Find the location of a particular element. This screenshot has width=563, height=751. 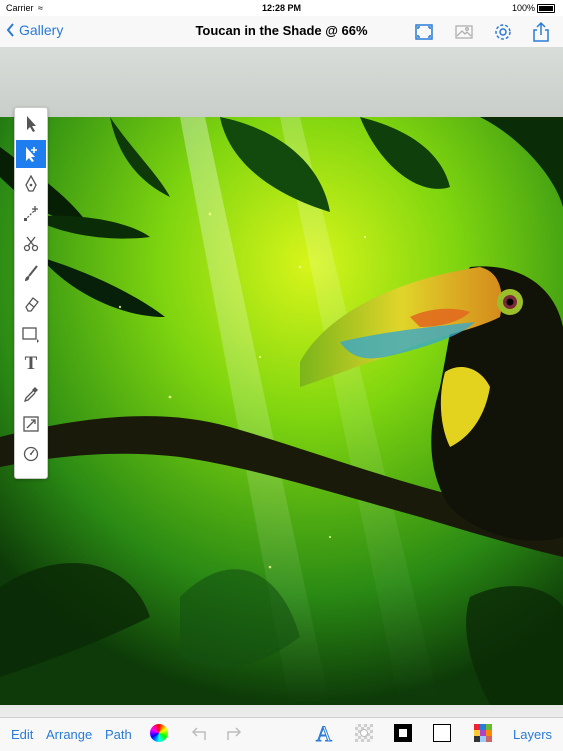

eraser-icon is located at coordinates (31, 304).